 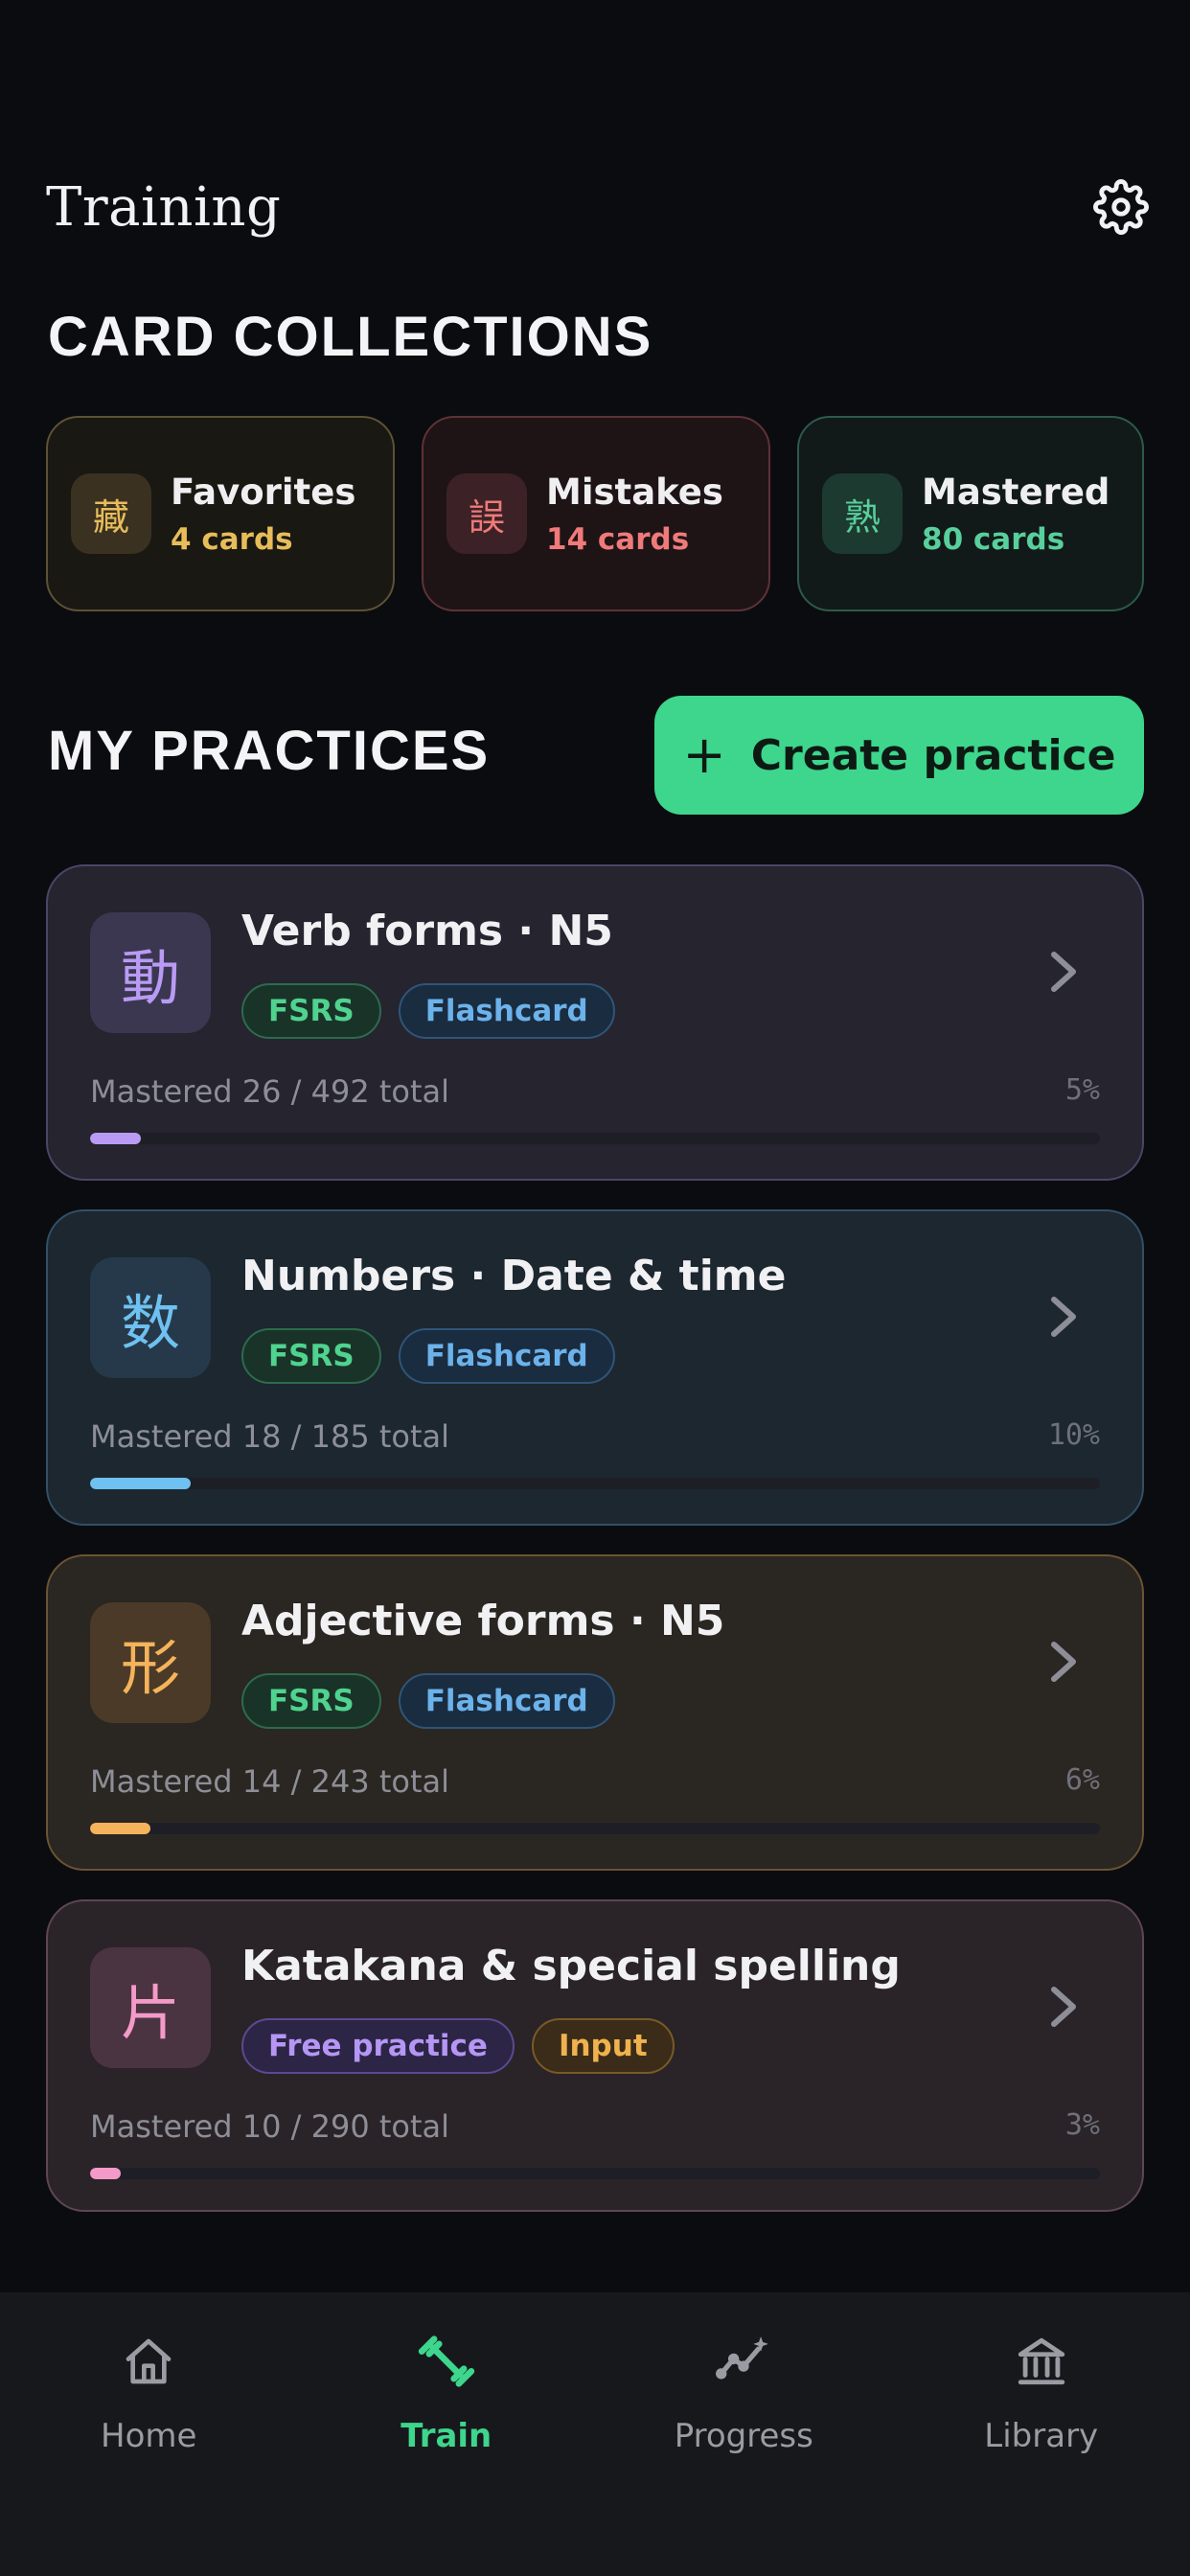 What do you see at coordinates (1073, 1435) in the screenshot?
I see `practice-percent: 10%` at bounding box center [1073, 1435].